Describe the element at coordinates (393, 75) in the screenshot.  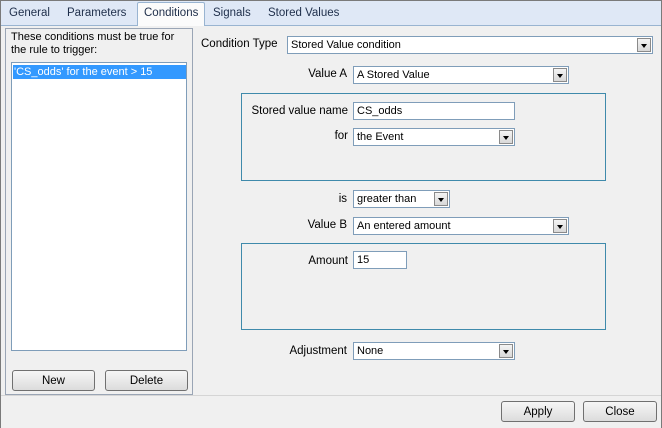
I see `value-a-value: A Stored Value` at that location.